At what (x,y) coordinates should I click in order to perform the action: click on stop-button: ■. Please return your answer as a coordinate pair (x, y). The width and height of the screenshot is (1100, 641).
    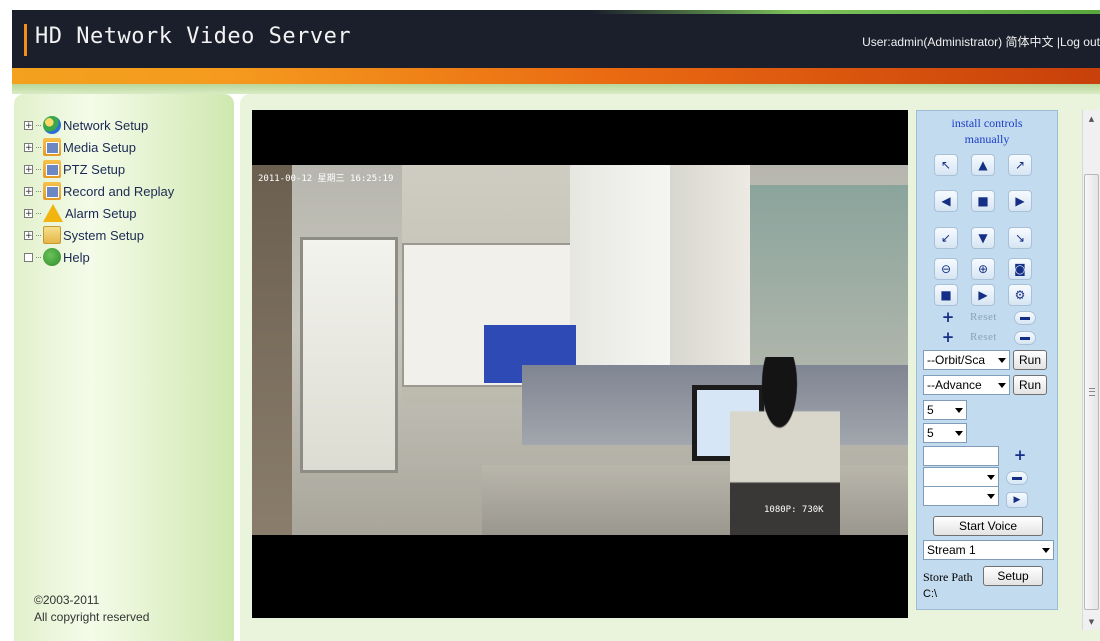
    Looking at the image, I should click on (983, 201).